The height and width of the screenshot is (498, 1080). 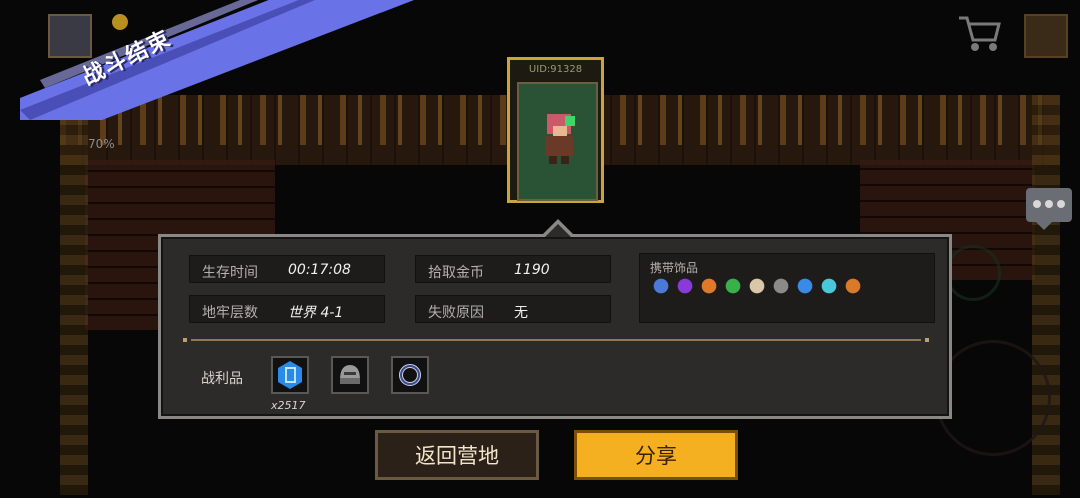 I want to click on player-uid: UID:91328, so click(x=555, y=69).